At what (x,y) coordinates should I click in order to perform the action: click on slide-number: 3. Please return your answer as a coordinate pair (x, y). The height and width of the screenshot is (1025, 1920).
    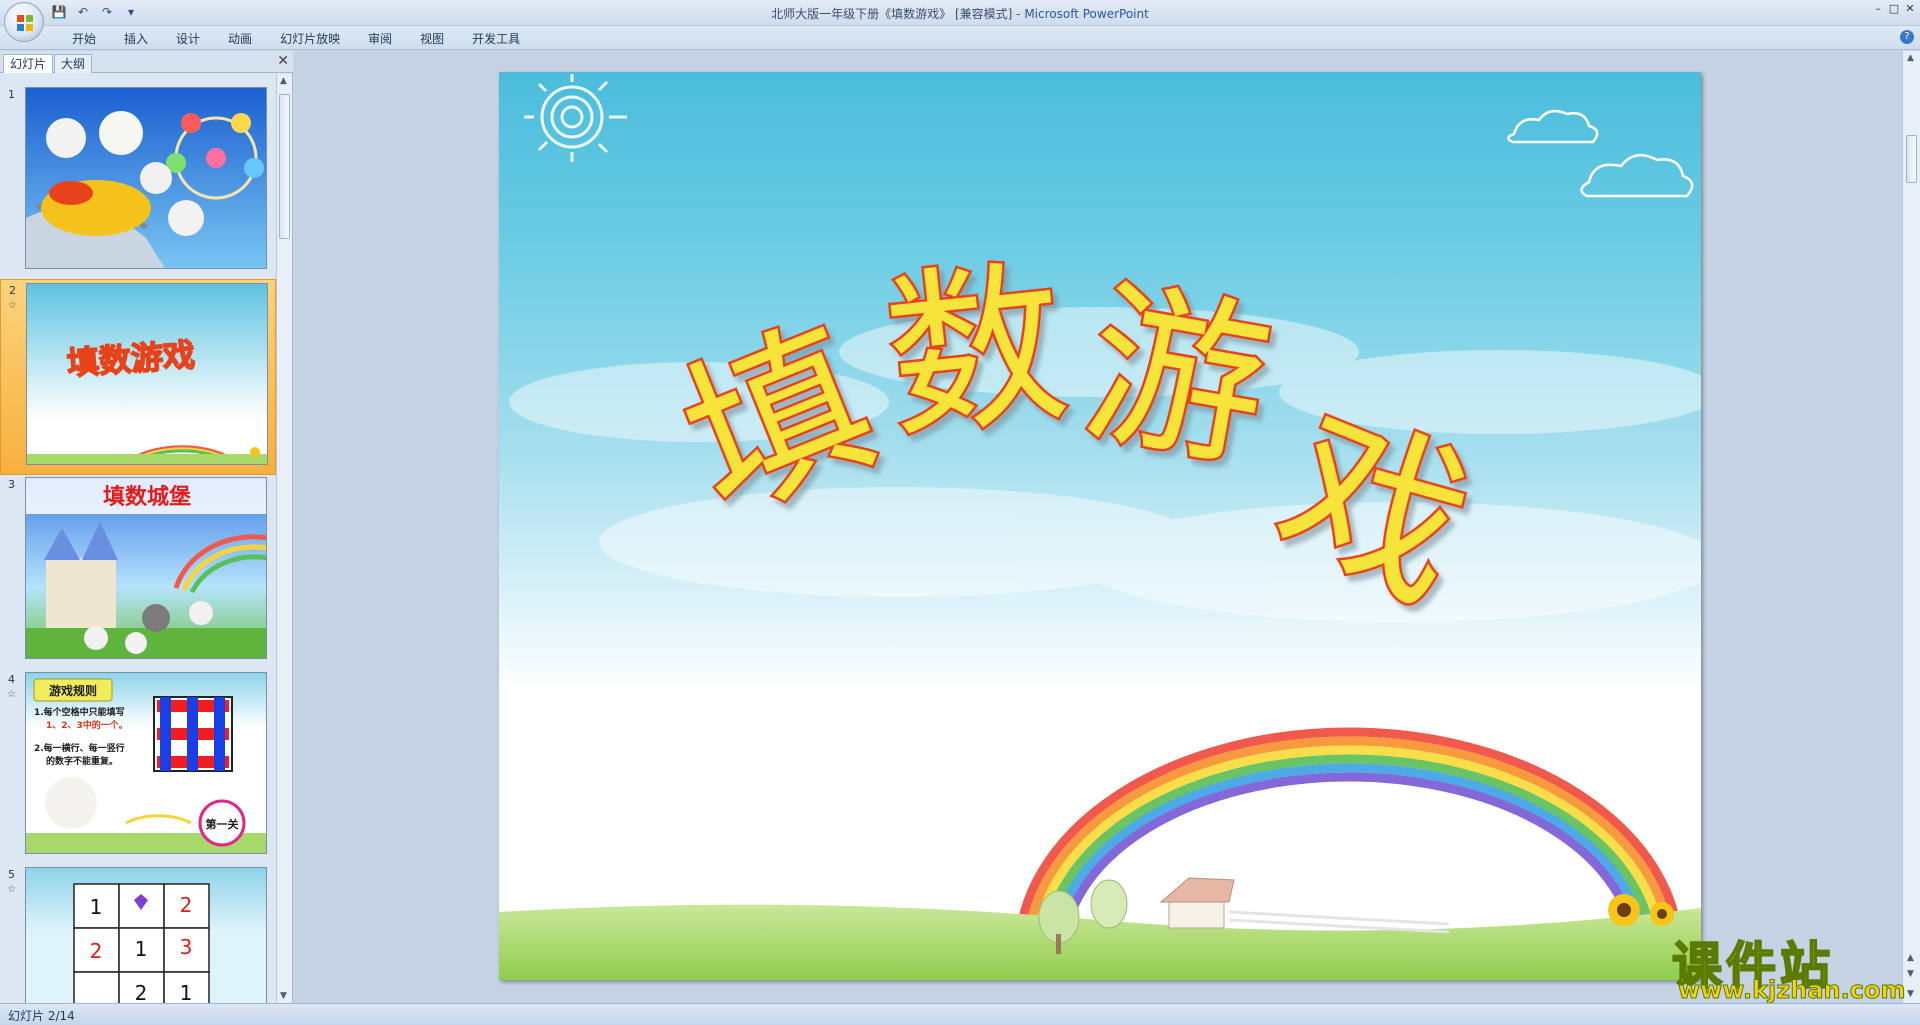
    Looking at the image, I should click on (11, 484).